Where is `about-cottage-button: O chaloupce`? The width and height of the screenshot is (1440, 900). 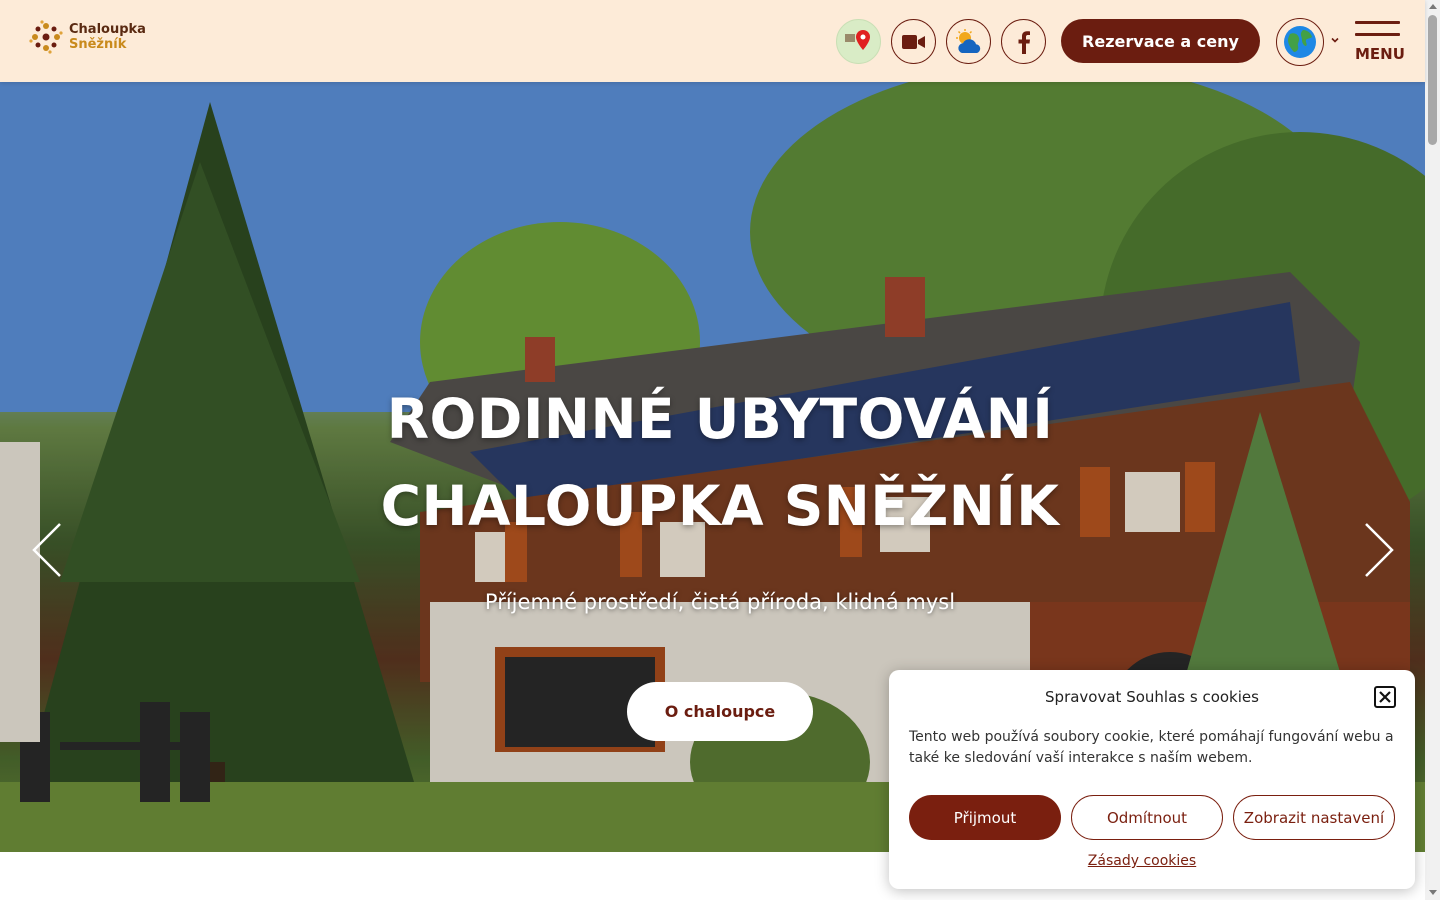 about-cottage-button: O chaloupce is located at coordinates (720, 711).